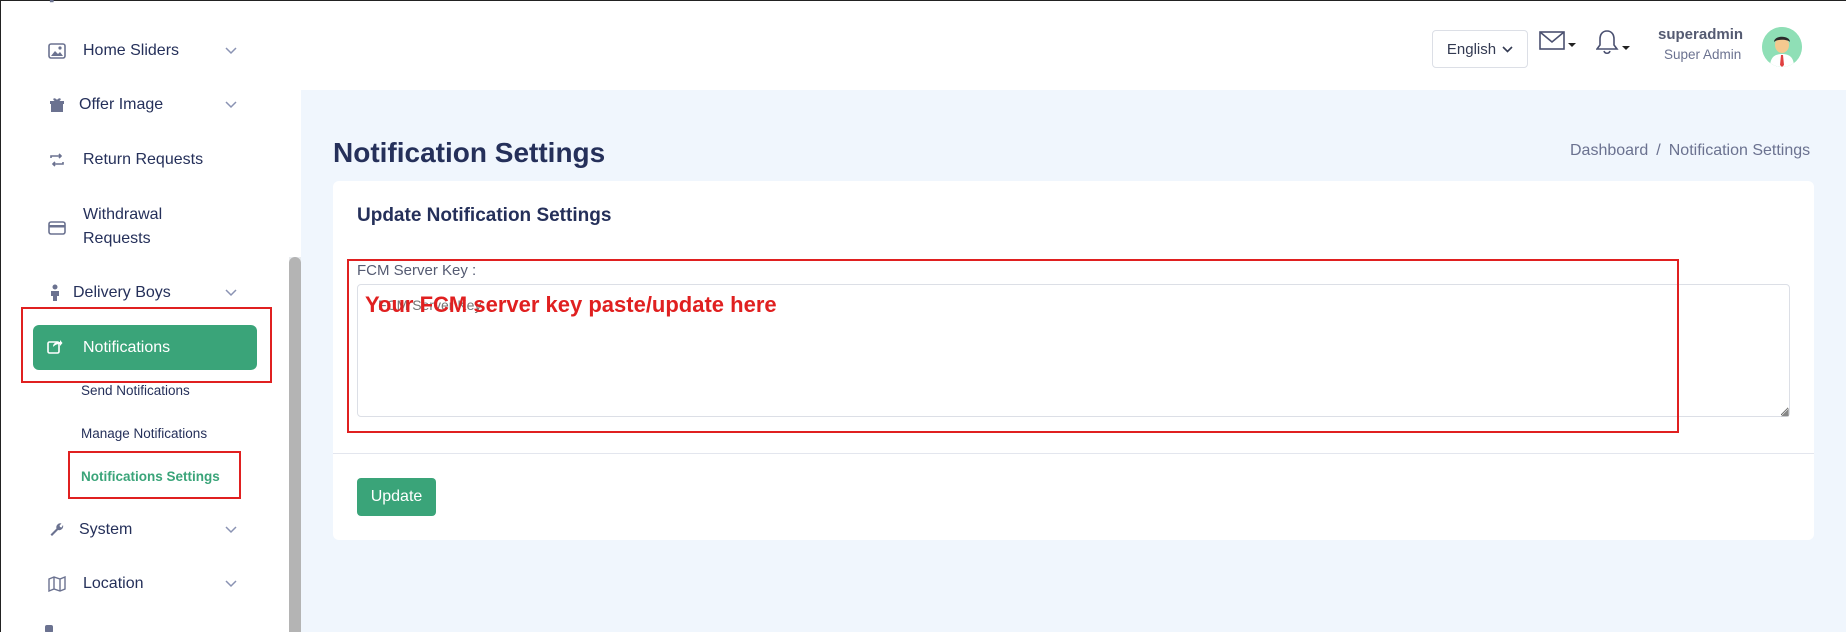 The image size is (1846, 632). What do you see at coordinates (109, 2) in the screenshot?
I see `sidebar-item-clipped: ▮` at bounding box center [109, 2].